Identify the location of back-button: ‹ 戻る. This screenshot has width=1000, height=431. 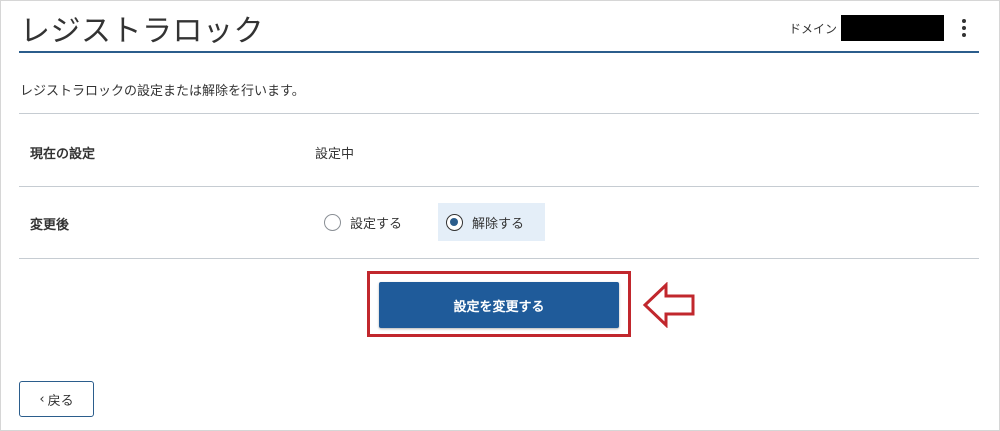
(56, 399).